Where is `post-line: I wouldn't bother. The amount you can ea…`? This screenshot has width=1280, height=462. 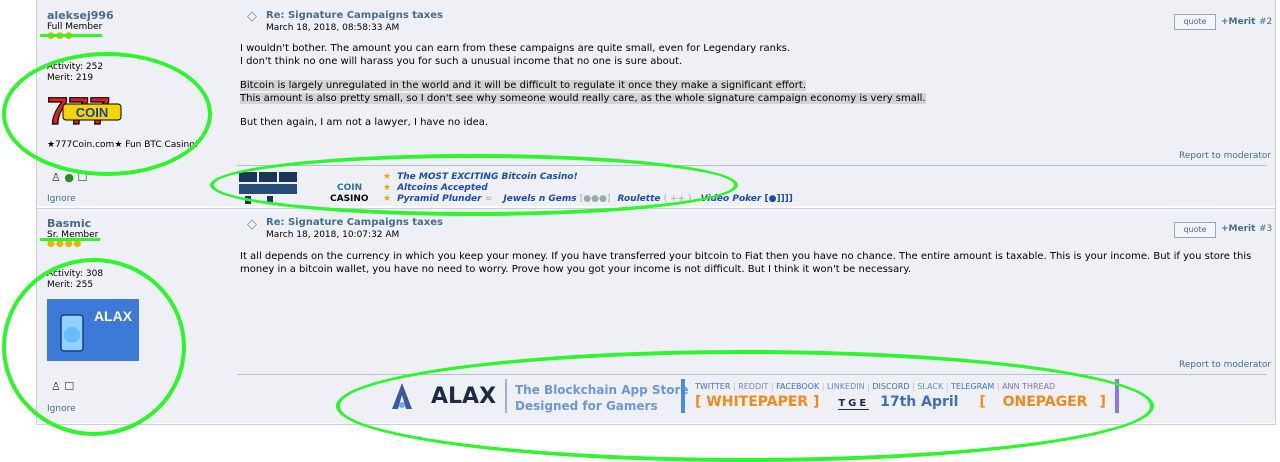 post-line: I wouldn't bother. The amount you can ea… is located at coordinates (515, 48).